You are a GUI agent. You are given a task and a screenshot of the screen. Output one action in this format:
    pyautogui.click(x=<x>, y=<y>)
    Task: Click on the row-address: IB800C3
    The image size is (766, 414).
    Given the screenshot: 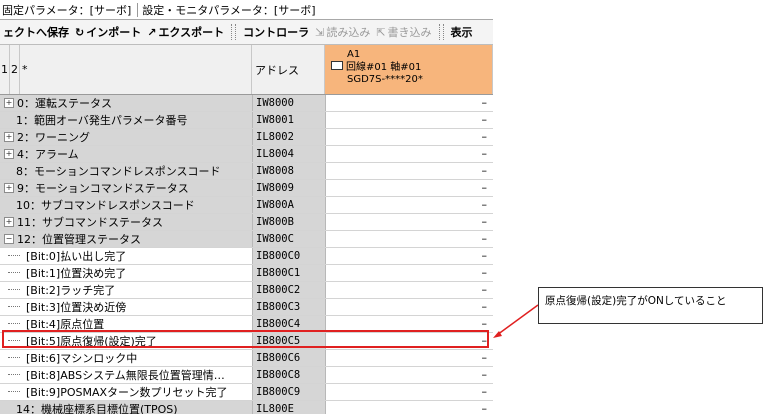 What is the action you would take?
    pyautogui.click(x=288, y=307)
    